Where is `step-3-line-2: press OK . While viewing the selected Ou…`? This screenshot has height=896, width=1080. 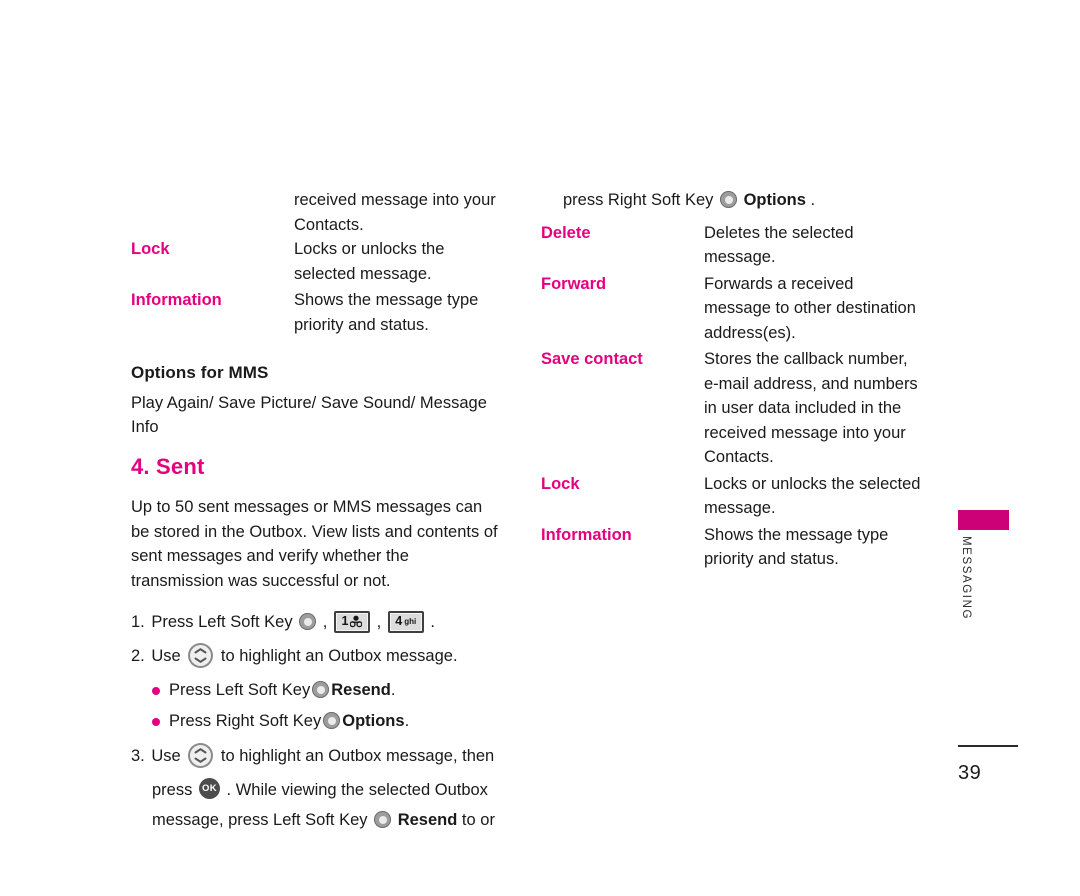
step-3-line-2: press OK . While viewing the selected Ou… is located at coordinates (317, 790).